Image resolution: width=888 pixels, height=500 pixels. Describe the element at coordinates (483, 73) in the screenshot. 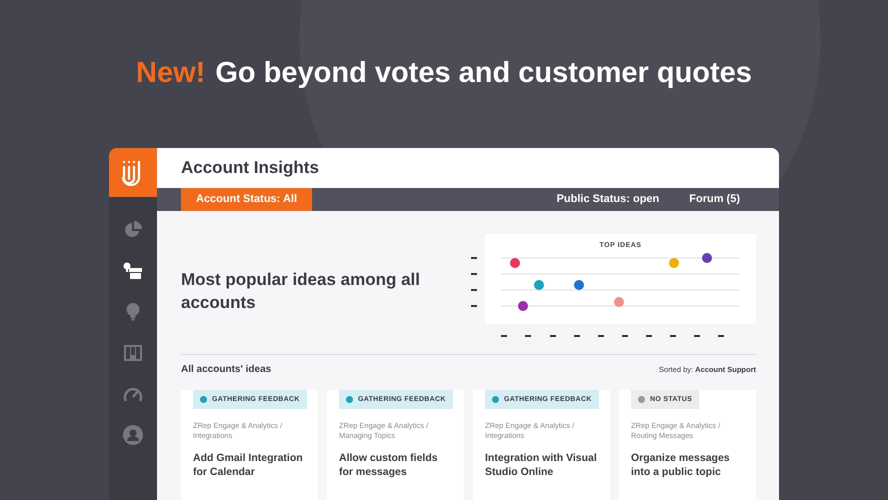

I see `headline-title: Go beyond votes and customer quotes` at that location.